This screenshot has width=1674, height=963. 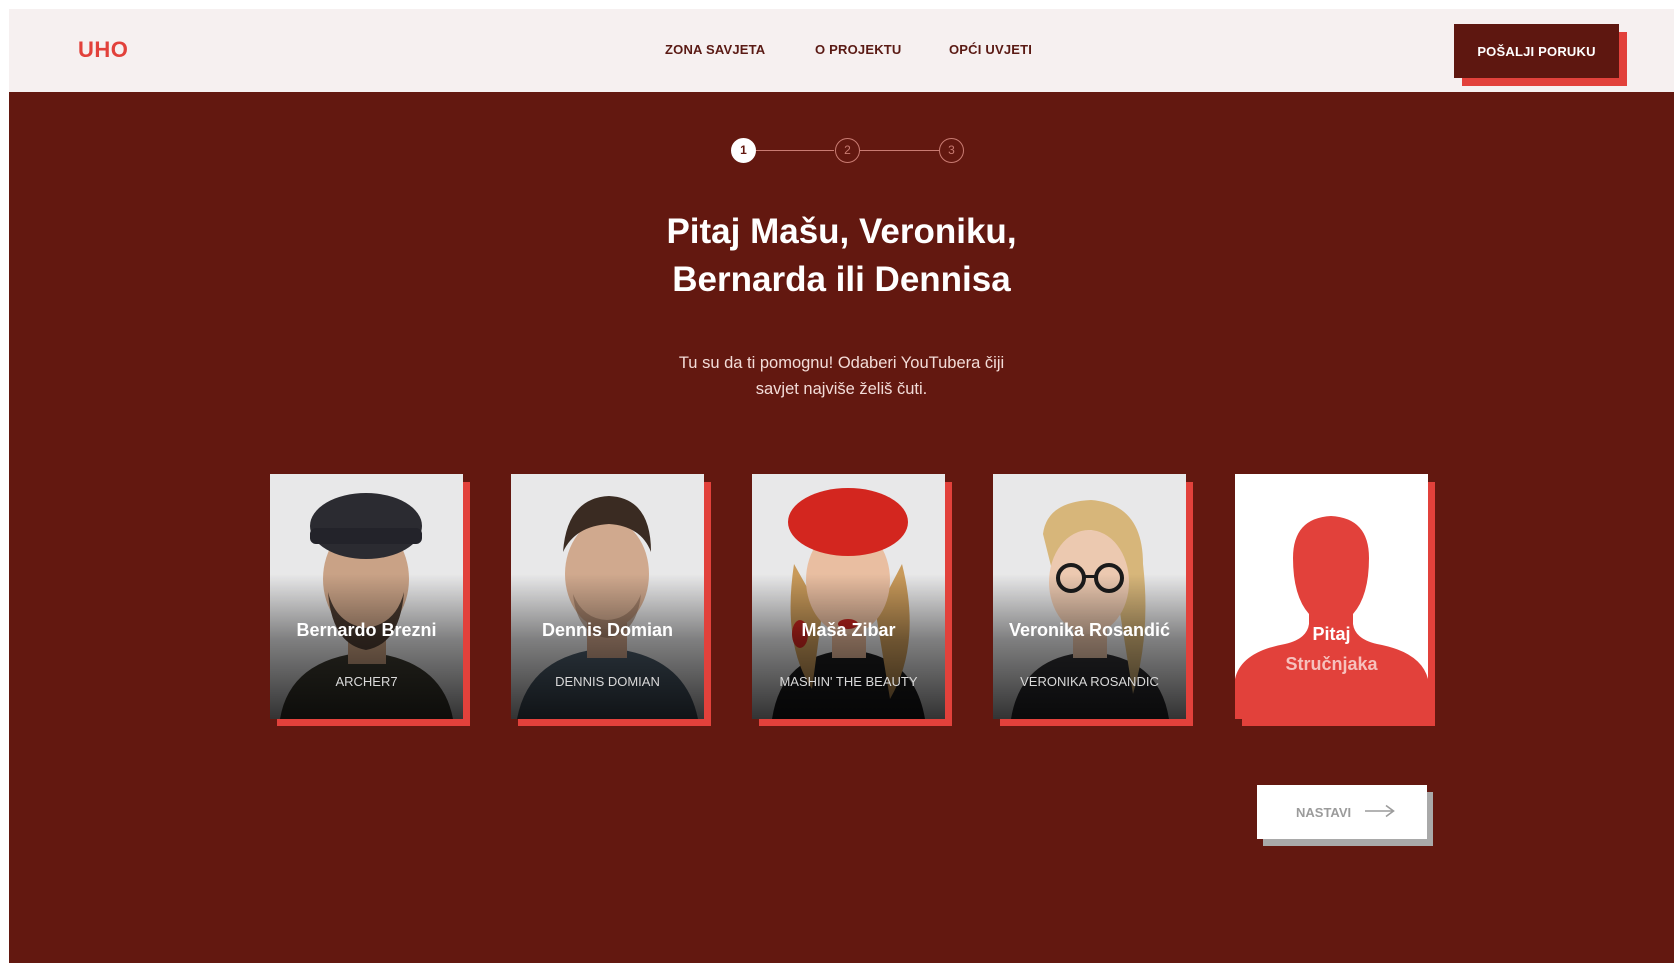 I want to click on card-face: Maša Zibar MASHIN' THE BEAUTY, so click(x=848, y=596).